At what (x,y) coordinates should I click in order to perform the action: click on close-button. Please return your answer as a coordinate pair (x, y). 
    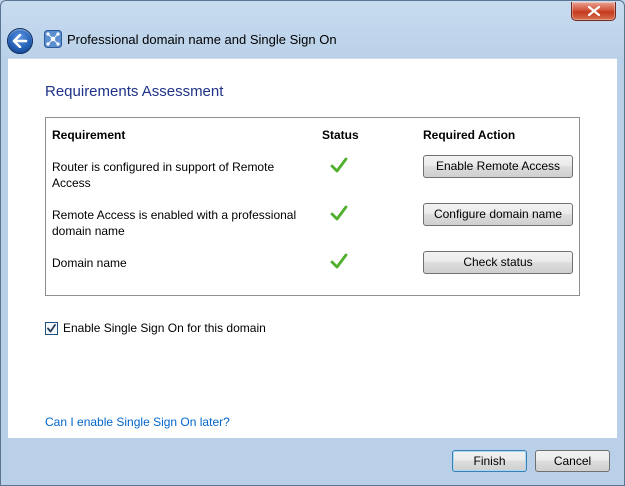
    Looking at the image, I should click on (593, 11).